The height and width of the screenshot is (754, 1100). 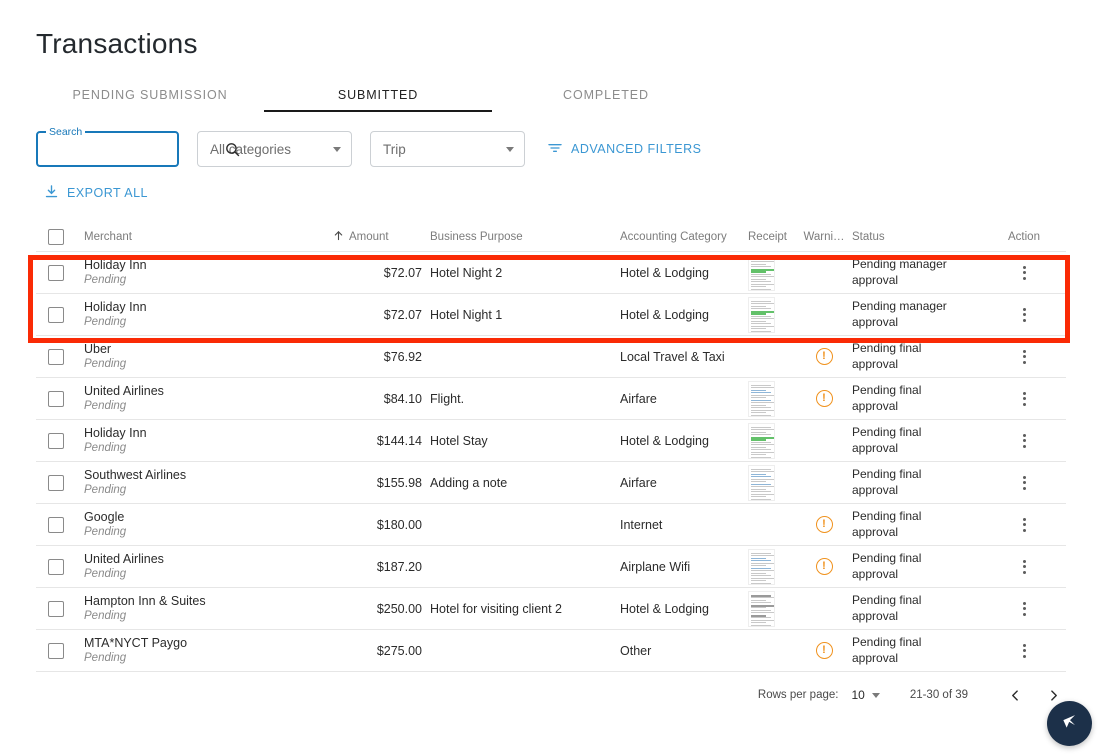 I want to click on merchant-cell: Google Pending, so click(x=208, y=524).